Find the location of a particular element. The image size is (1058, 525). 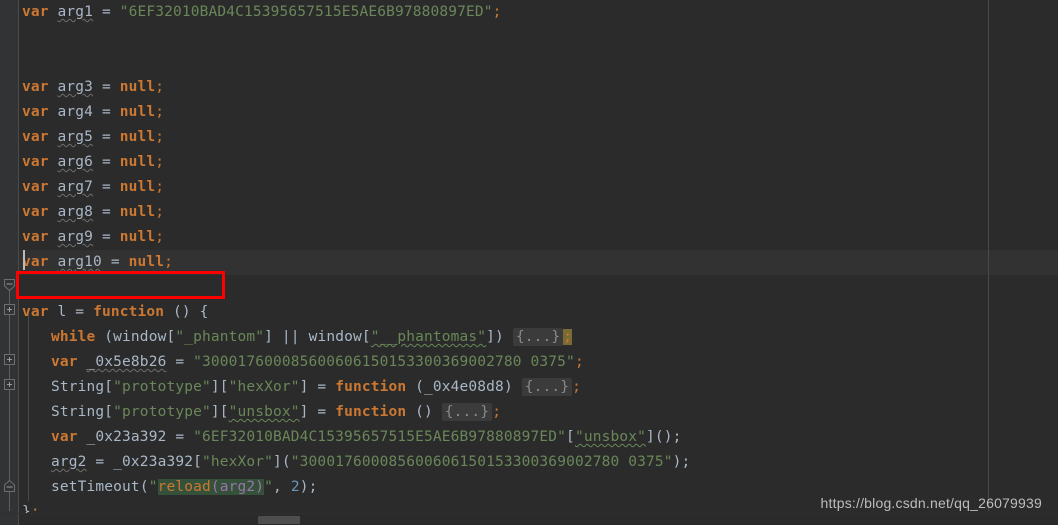

horizontal-scrollbar-thumb is located at coordinates (279, 520).